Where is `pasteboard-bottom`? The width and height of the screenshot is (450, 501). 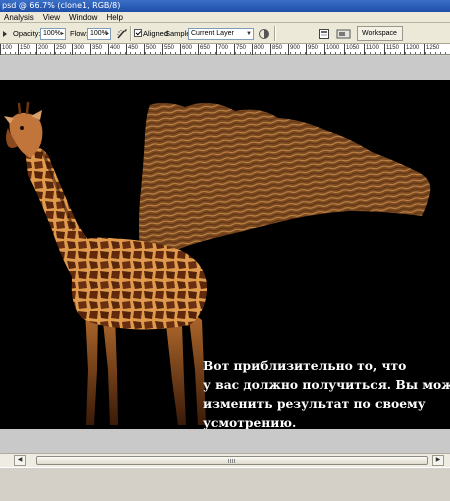
pasteboard-bottom is located at coordinates (225, 441).